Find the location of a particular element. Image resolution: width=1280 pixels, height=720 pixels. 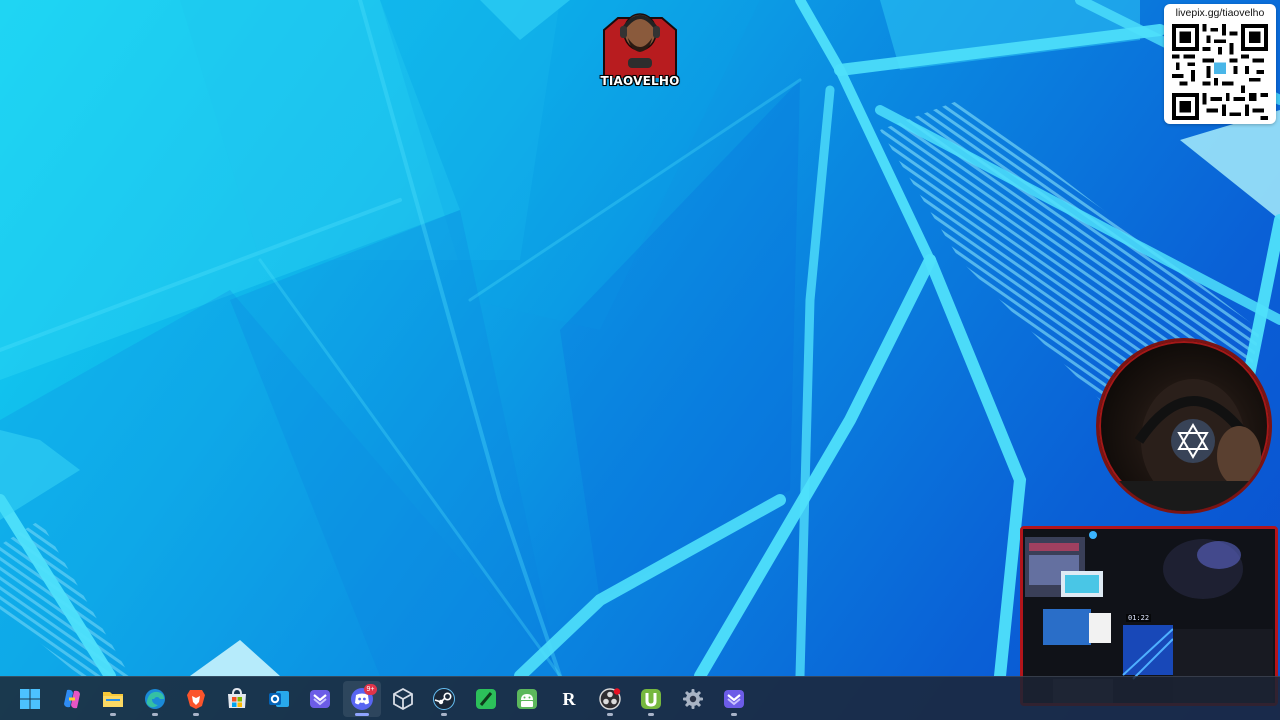

edge-browser-icon is located at coordinates (155, 699).